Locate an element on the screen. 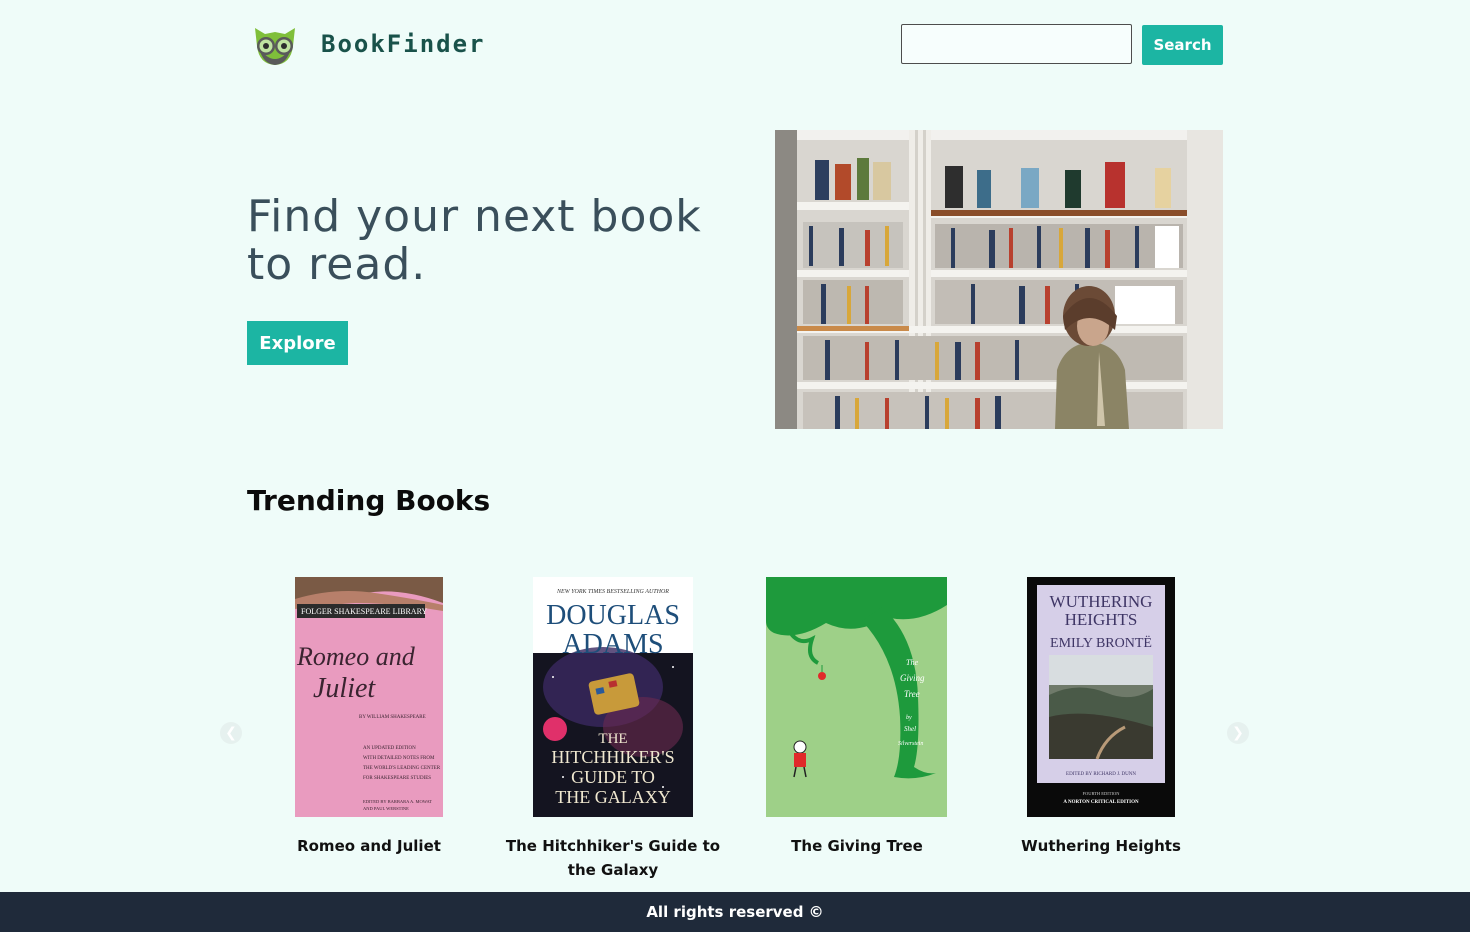  carousel-prev-button: ❮ is located at coordinates (231, 733).